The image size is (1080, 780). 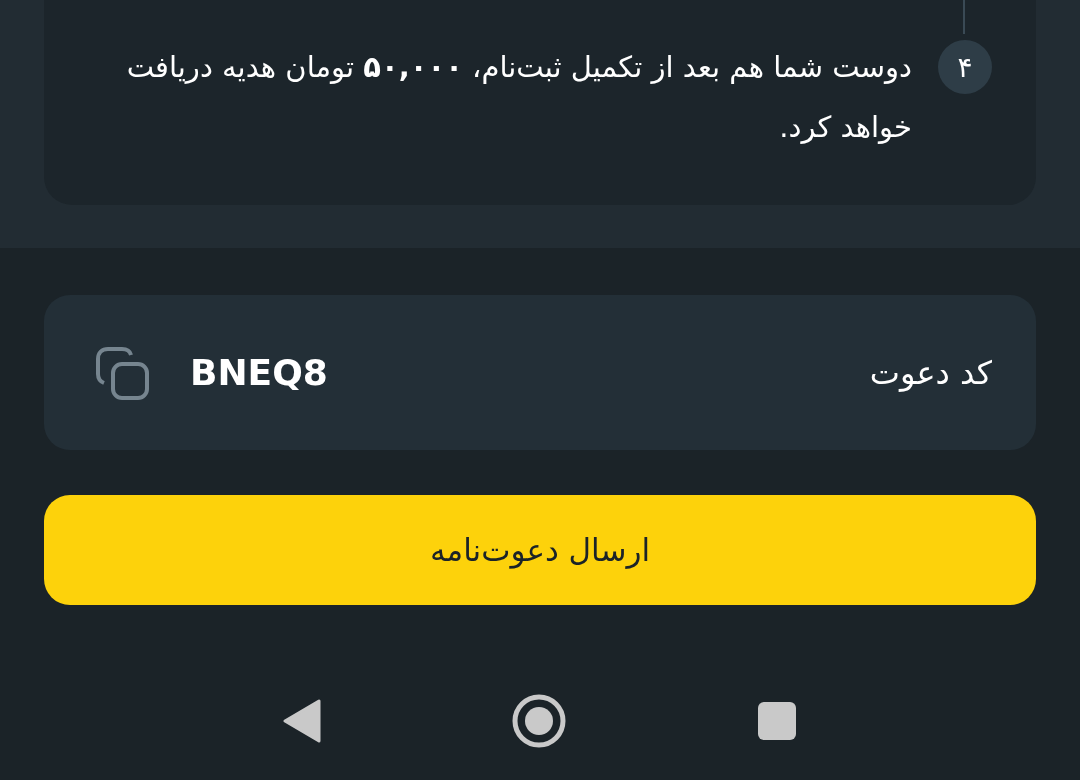 What do you see at coordinates (259, 372) in the screenshot?
I see `invite-code: BNEQ8` at bounding box center [259, 372].